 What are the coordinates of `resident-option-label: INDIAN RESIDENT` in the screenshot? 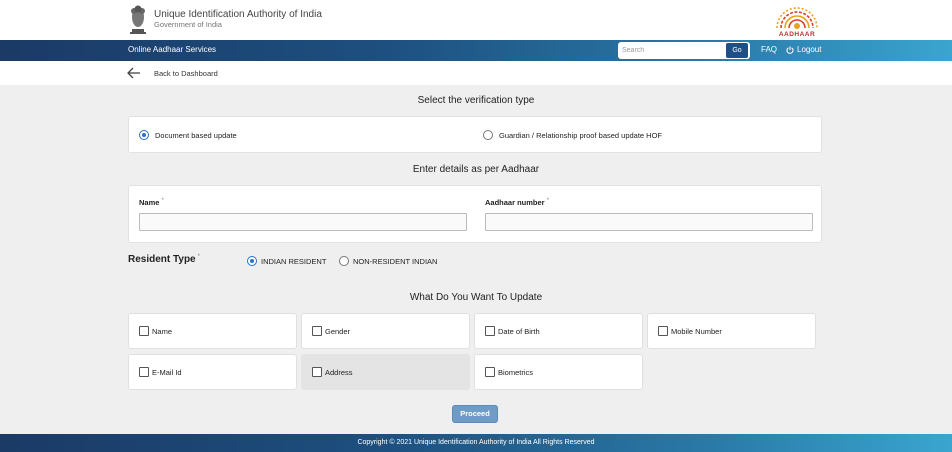 It's located at (294, 261).